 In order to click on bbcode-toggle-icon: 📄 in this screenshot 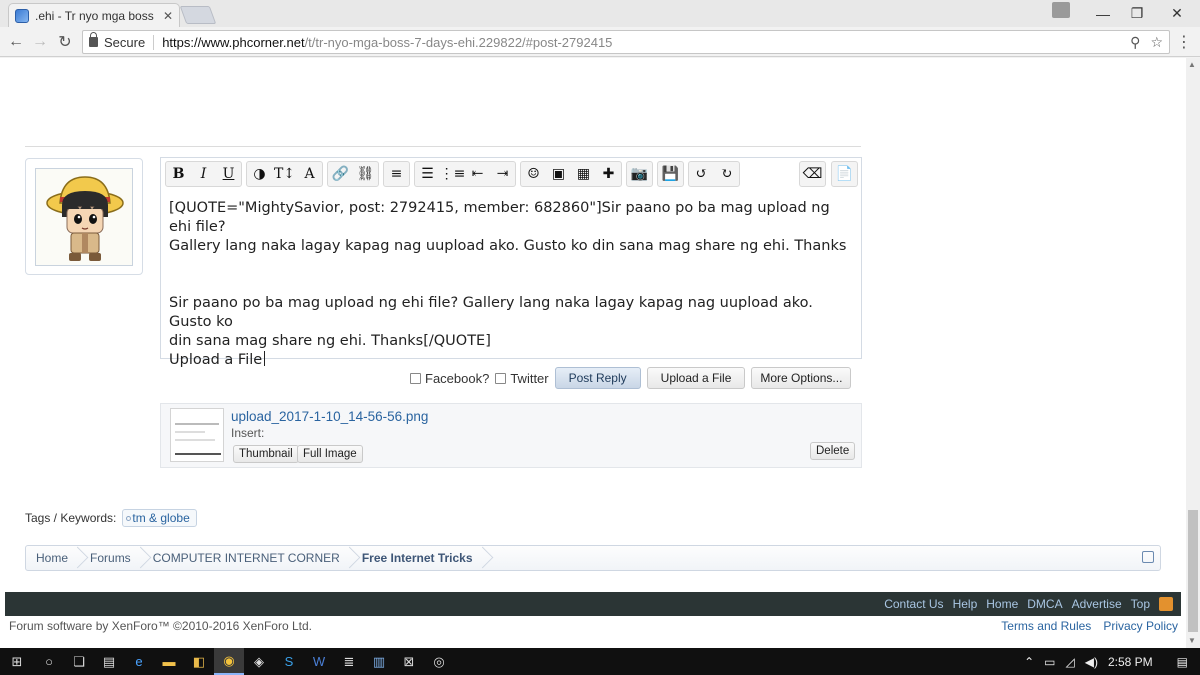, I will do `click(844, 174)`.